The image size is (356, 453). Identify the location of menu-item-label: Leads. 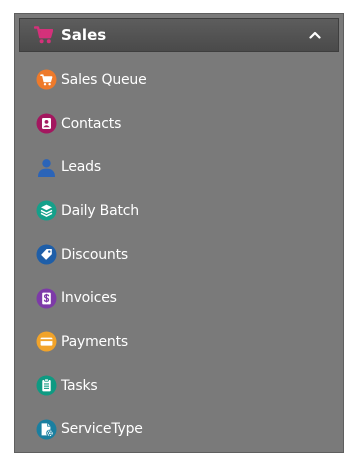
(81, 167).